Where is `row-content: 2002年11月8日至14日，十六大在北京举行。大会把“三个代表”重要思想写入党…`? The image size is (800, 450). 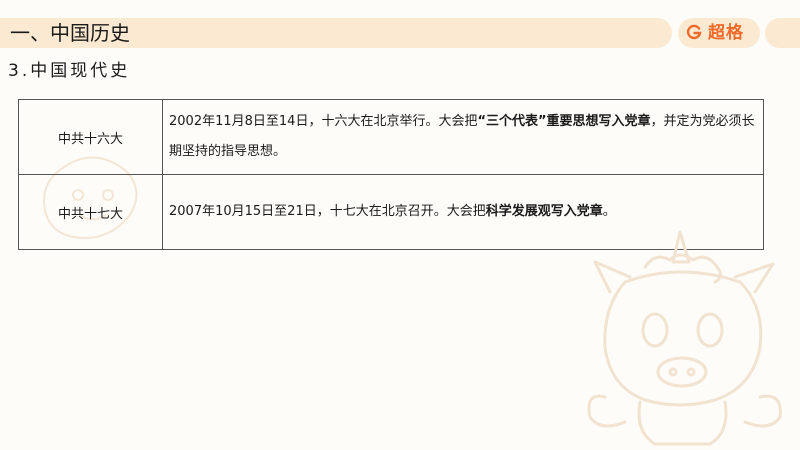
row-content: 2002年11月8日至14日，十六大在北京举行。大会把“三个代表”重要思想写入党… is located at coordinates (463, 137).